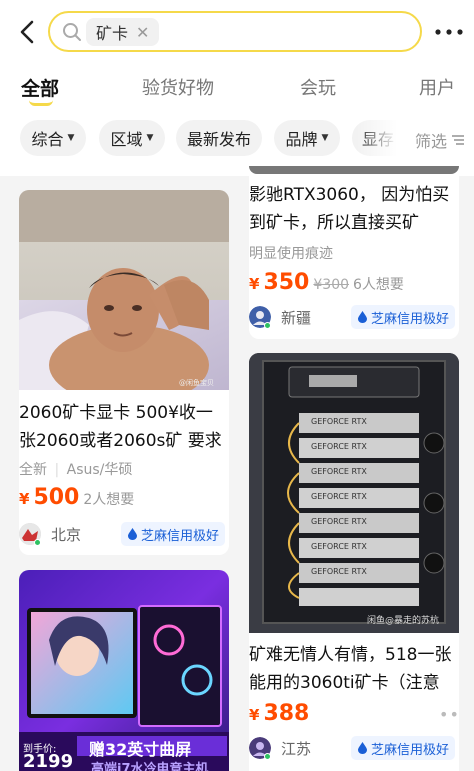 The image size is (474, 771). I want to click on filter-region: 区域 ▼, so click(132, 138).